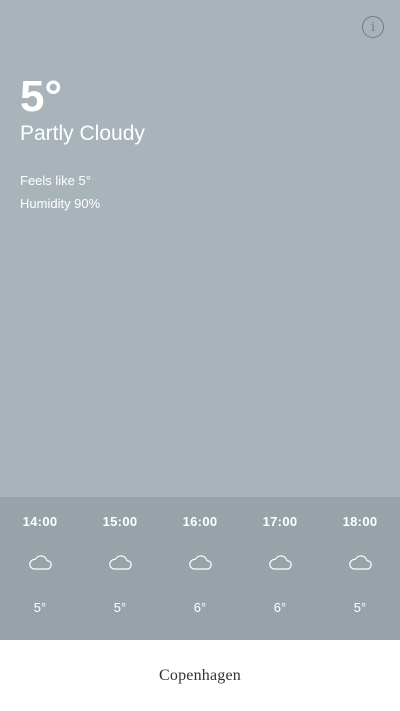 The height and width of the screenshot is (711, 400). Describe the element at coordinates (40, 521) in the screenshot. I see `hourly-time: 14:00` at that location.